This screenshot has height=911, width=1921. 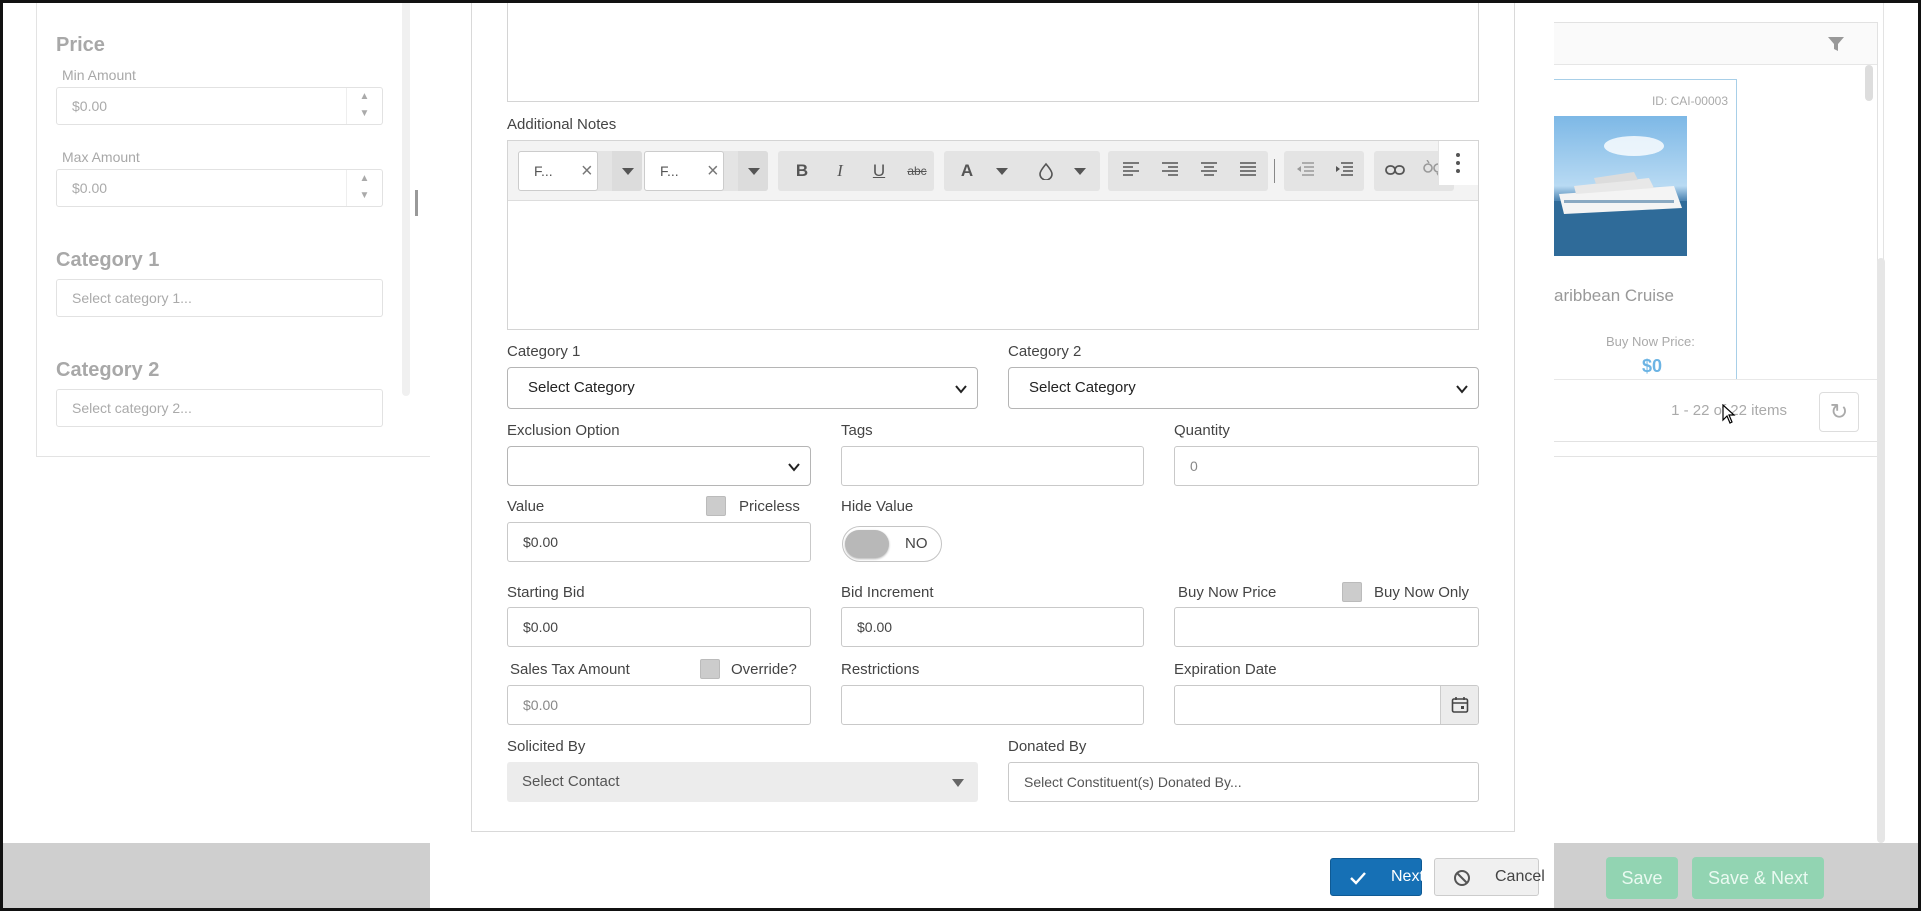 I want to click on insert-link-icon, so click(x=1395, y=171).